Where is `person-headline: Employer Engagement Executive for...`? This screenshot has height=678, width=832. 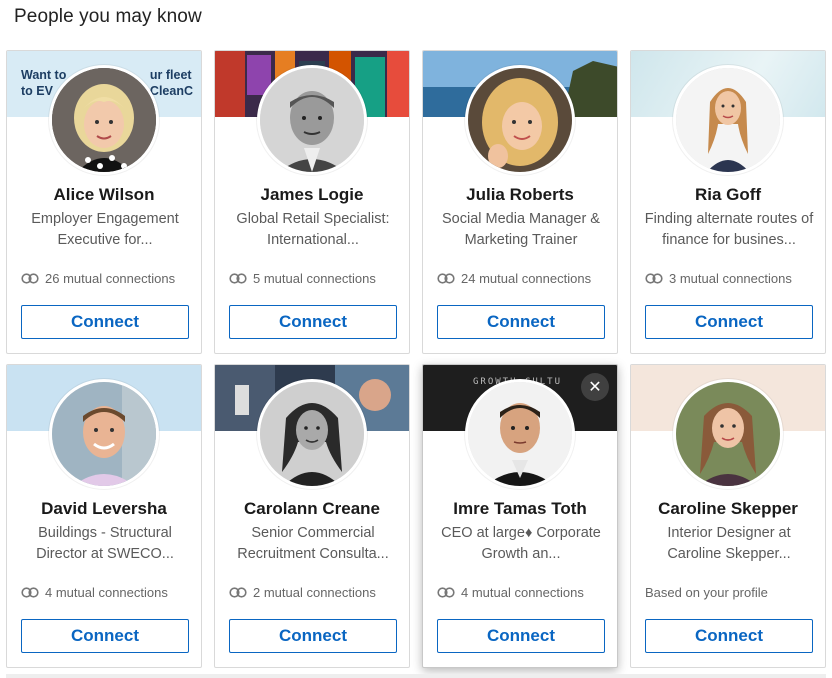 person-headline: Employer Engagement Executive for... is located at coordinates (105, 229).